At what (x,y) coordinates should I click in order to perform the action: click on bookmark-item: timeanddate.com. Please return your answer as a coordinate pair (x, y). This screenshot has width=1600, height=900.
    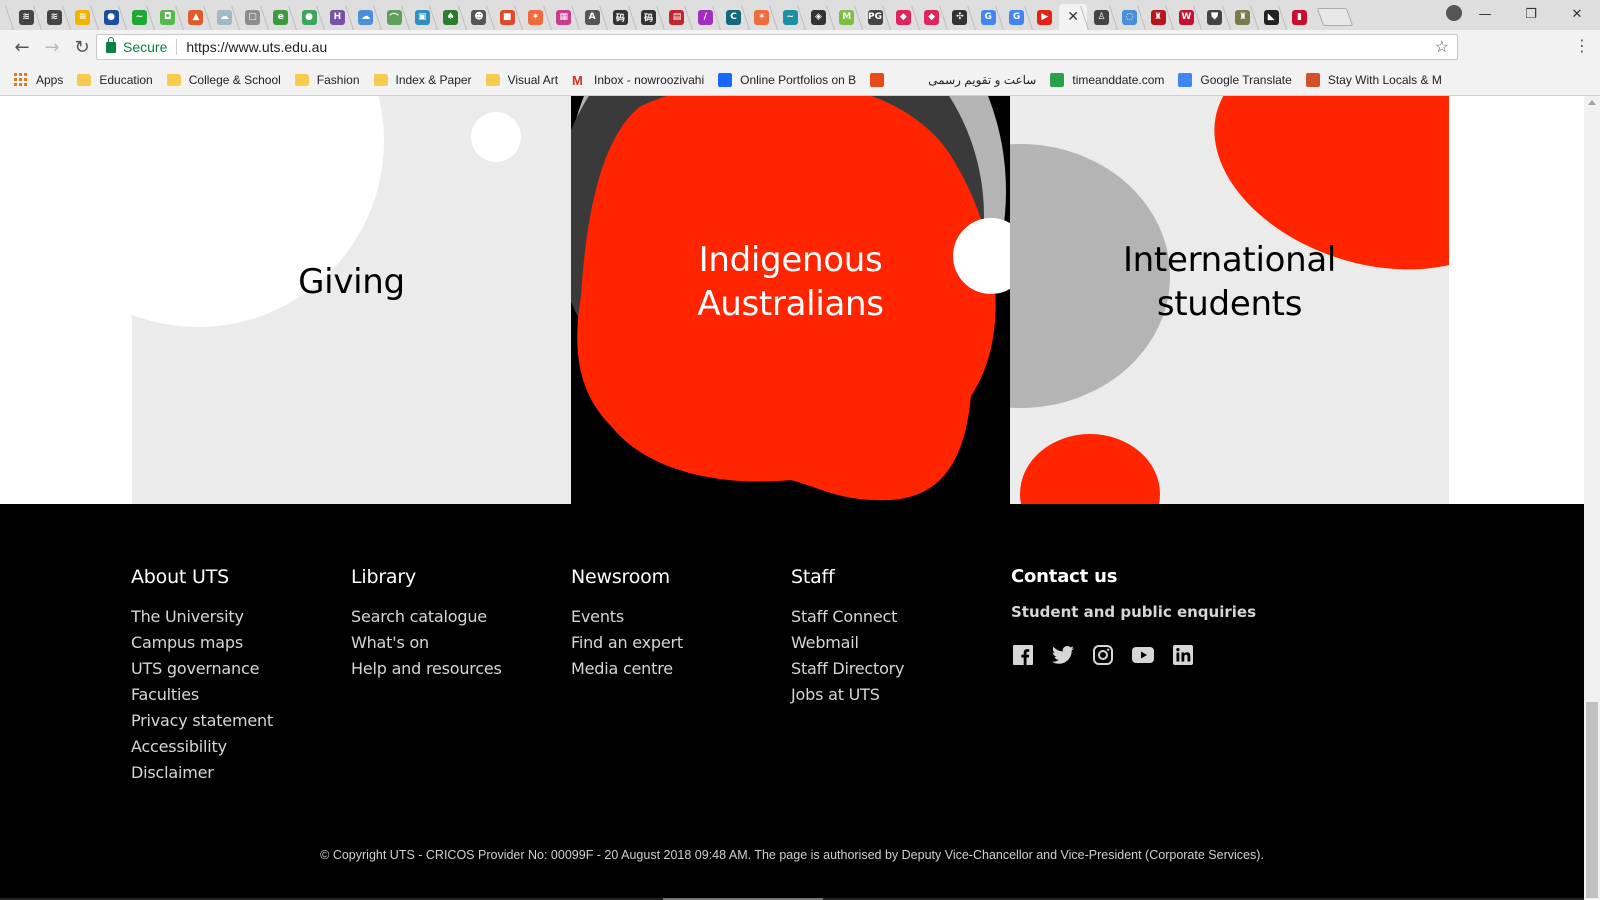
    Looking at the image, I should click on (1107, 79).